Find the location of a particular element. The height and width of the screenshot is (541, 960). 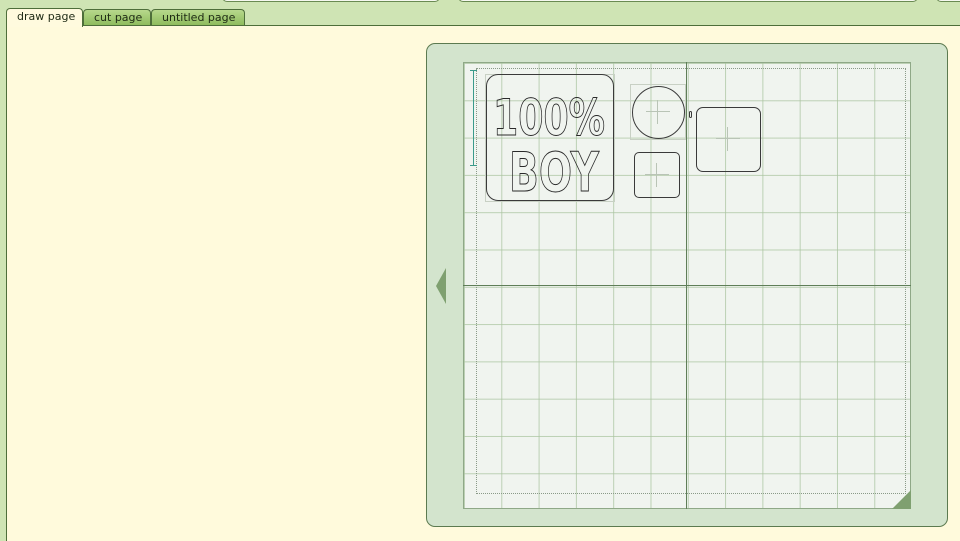

tab-draw-page: draw page is located at coordinates (44, 17).